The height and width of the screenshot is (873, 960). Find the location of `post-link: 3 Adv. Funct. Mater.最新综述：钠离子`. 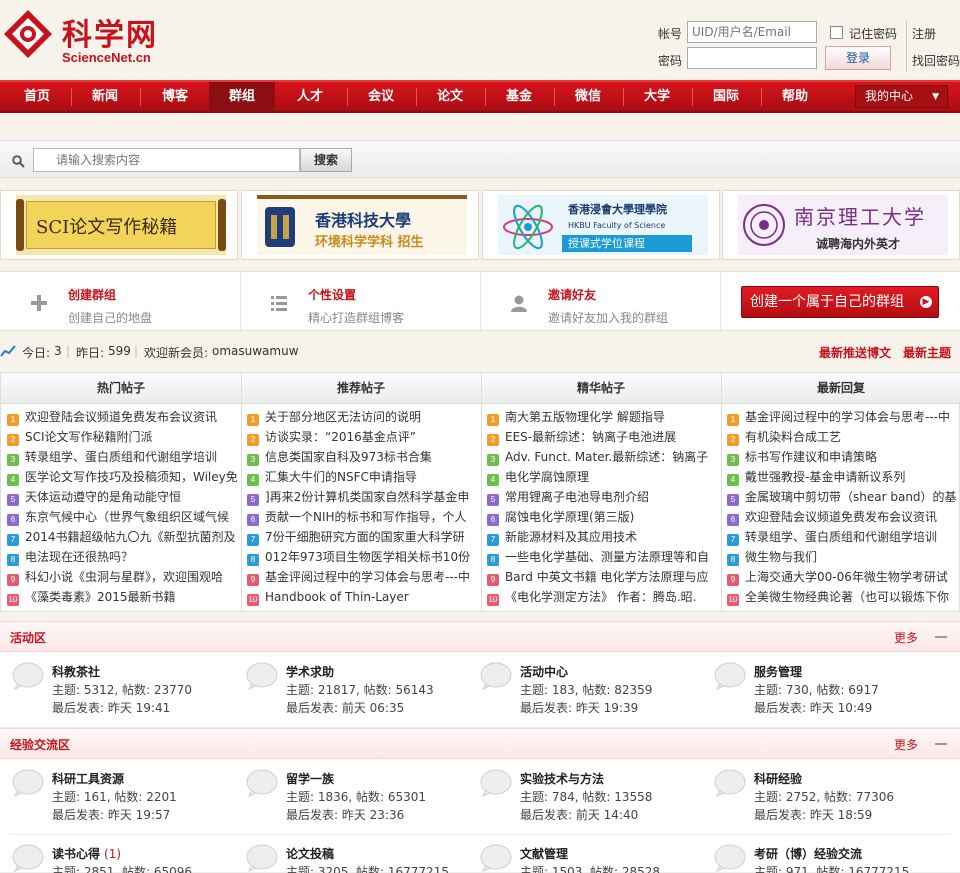

post-link: 3 Adv. Funct. Mater.最新综述：钠离子 is located at coordinates (602, 457).